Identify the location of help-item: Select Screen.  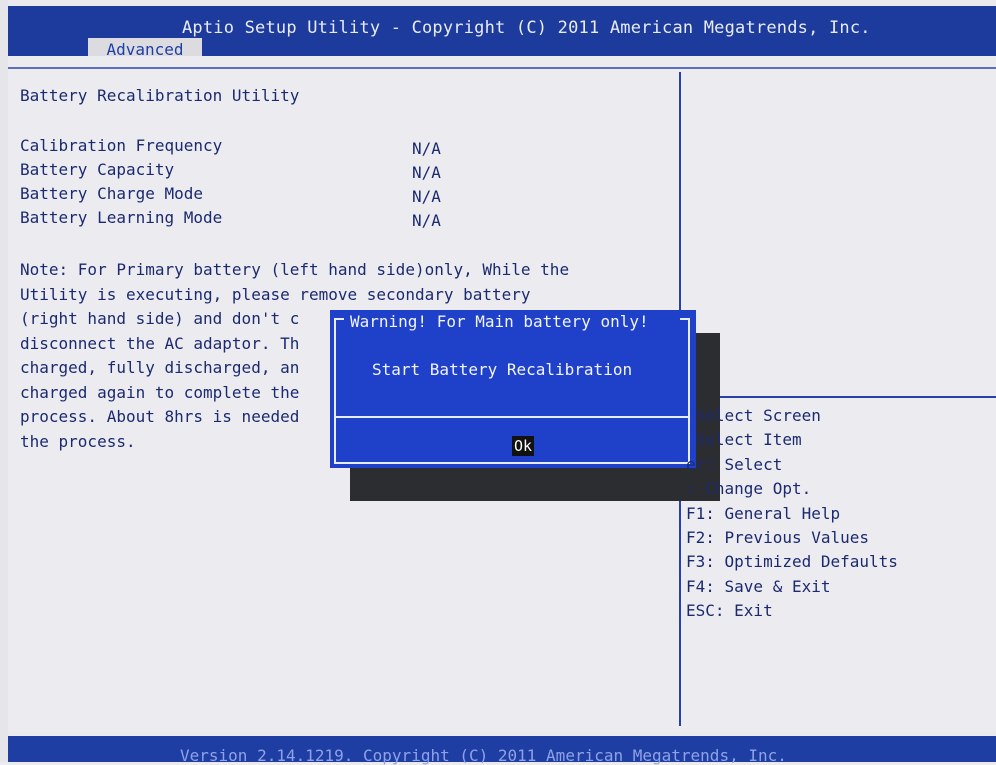
(753, 415).